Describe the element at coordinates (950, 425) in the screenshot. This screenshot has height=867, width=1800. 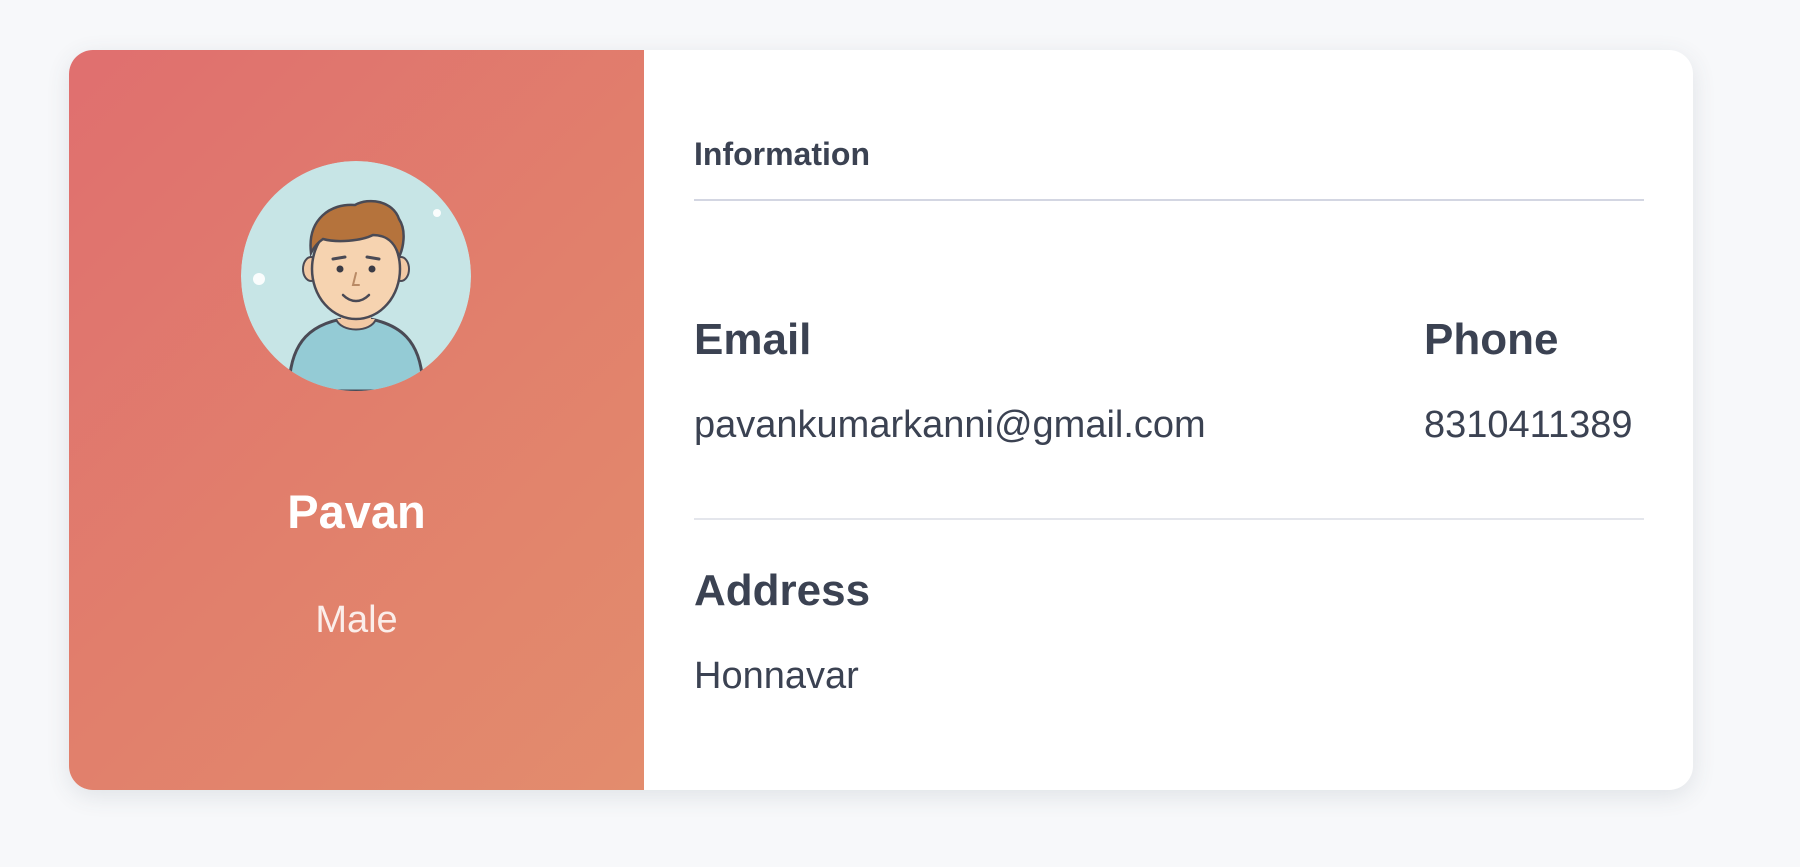
I see `email-value: pavankumarkanni@gmail.com` at that location.